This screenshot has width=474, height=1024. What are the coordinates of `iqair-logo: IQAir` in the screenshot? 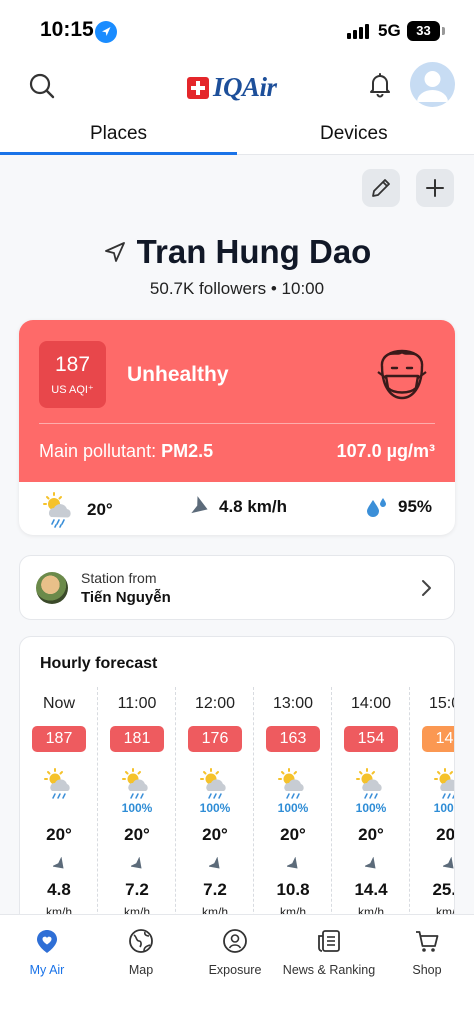 It's located at (232, 87).